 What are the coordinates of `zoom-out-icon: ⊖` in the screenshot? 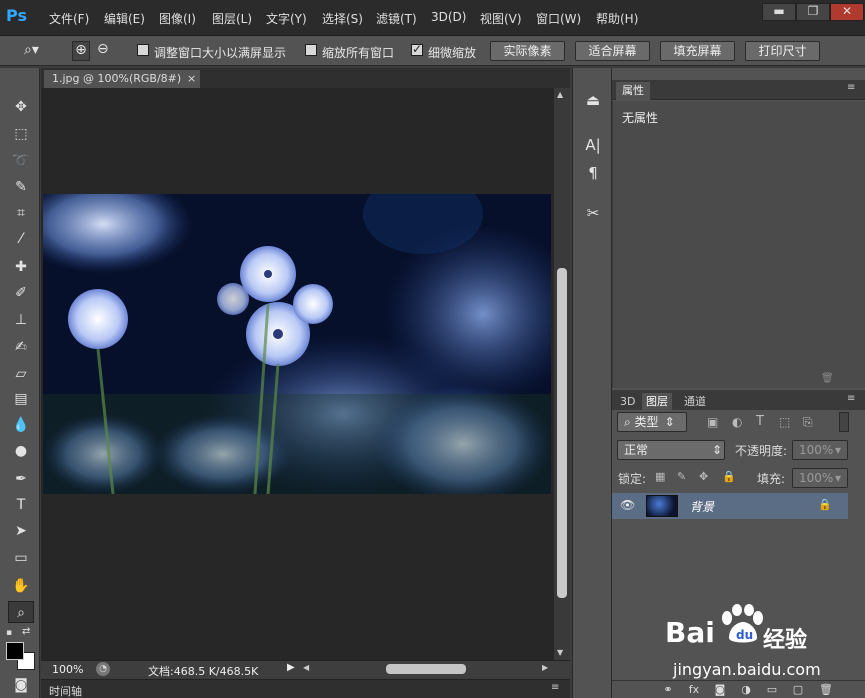 It's located at (103, 49).